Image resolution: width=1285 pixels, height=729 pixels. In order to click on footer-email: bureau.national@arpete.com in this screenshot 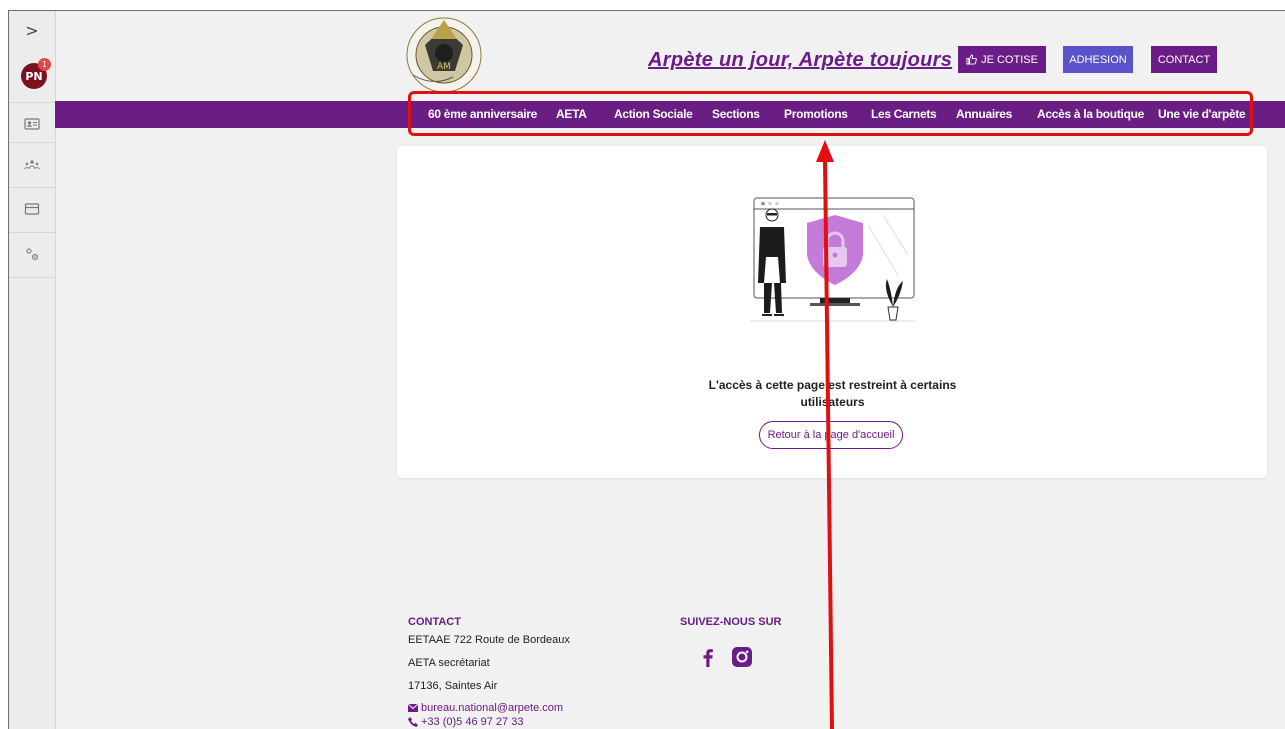, I will do `click(492, 708)`.